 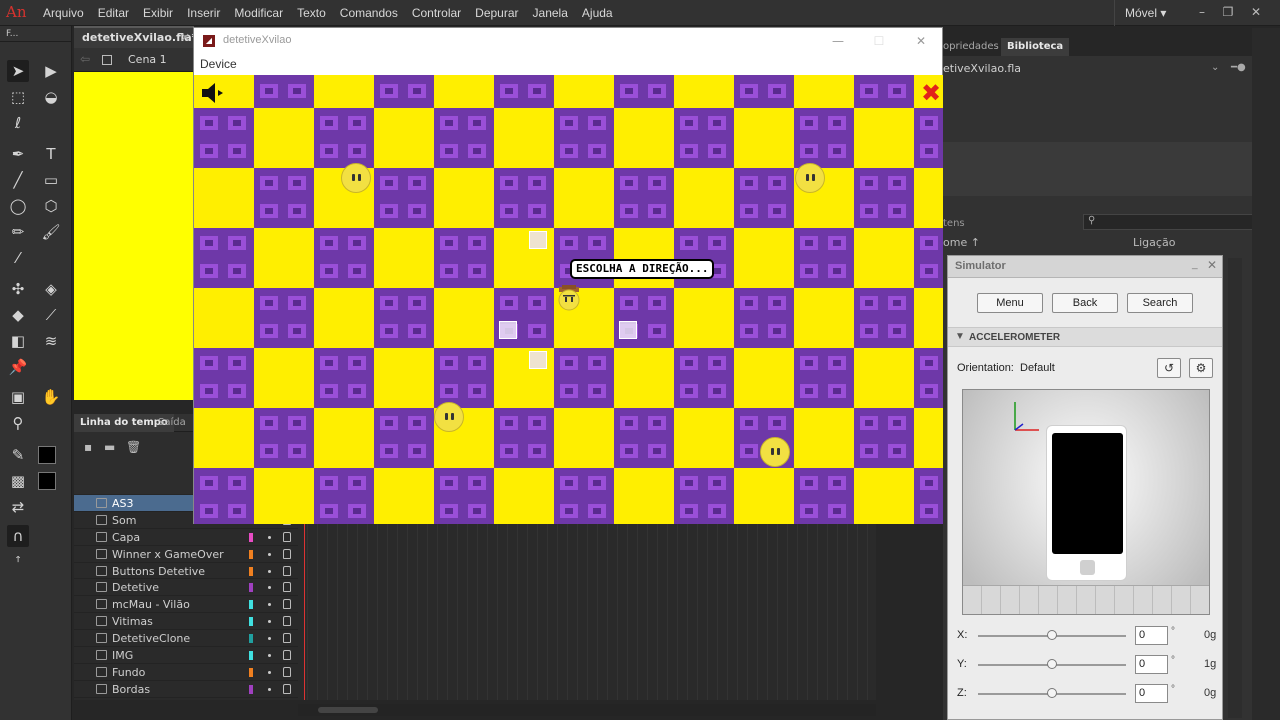 I want to click on snap-magnet-icon: ∩, so click(x=18, y=536).